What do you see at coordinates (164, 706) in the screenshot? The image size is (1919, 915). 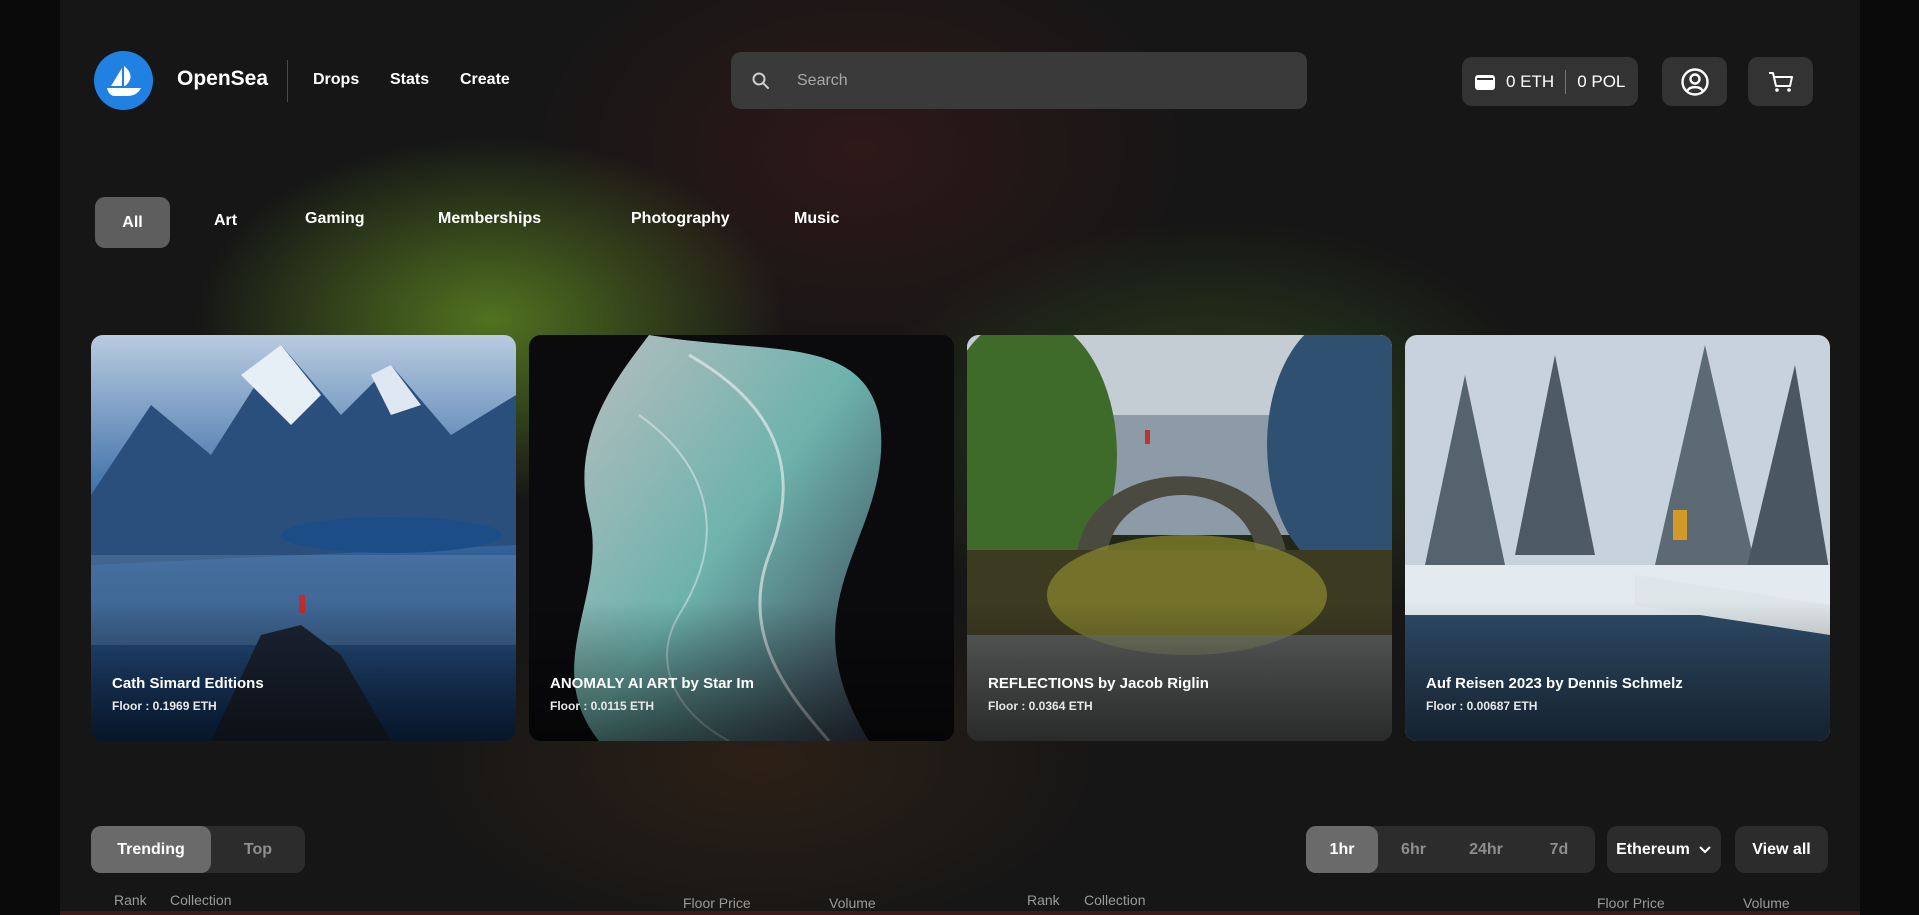 I see `card-floor-price: Floor : 0.1969 ETH` at bounding box center [164, 706].